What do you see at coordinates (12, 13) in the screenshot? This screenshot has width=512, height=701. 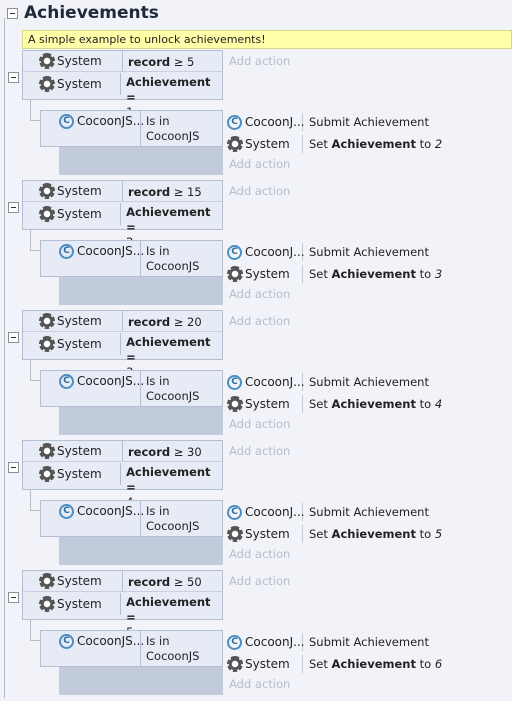 I see `collapse-group-toggle` at bounding box center [12, 13].